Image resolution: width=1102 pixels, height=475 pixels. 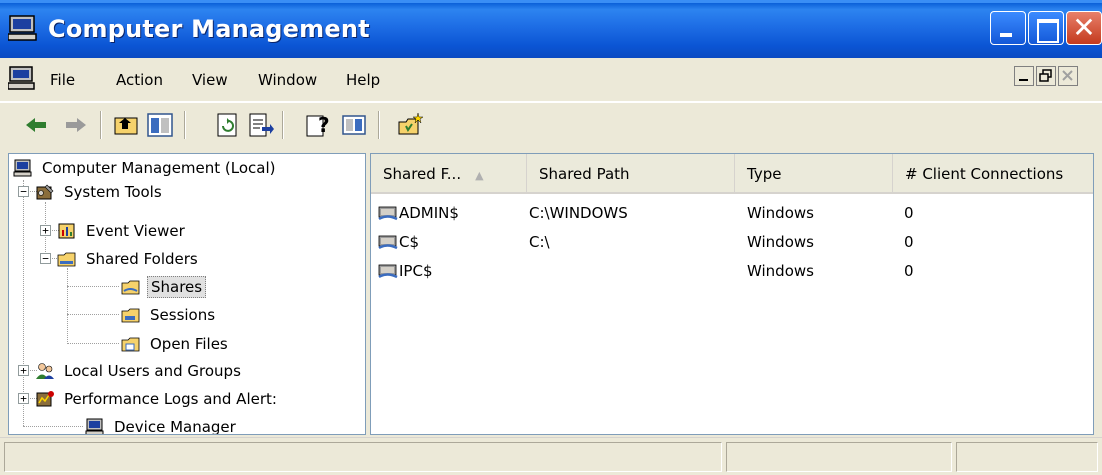 What do you see at coordinates (551, 29) in the screenshot?
I see `title-bar: Computer Management ✕` at bounding box center [551, 29].